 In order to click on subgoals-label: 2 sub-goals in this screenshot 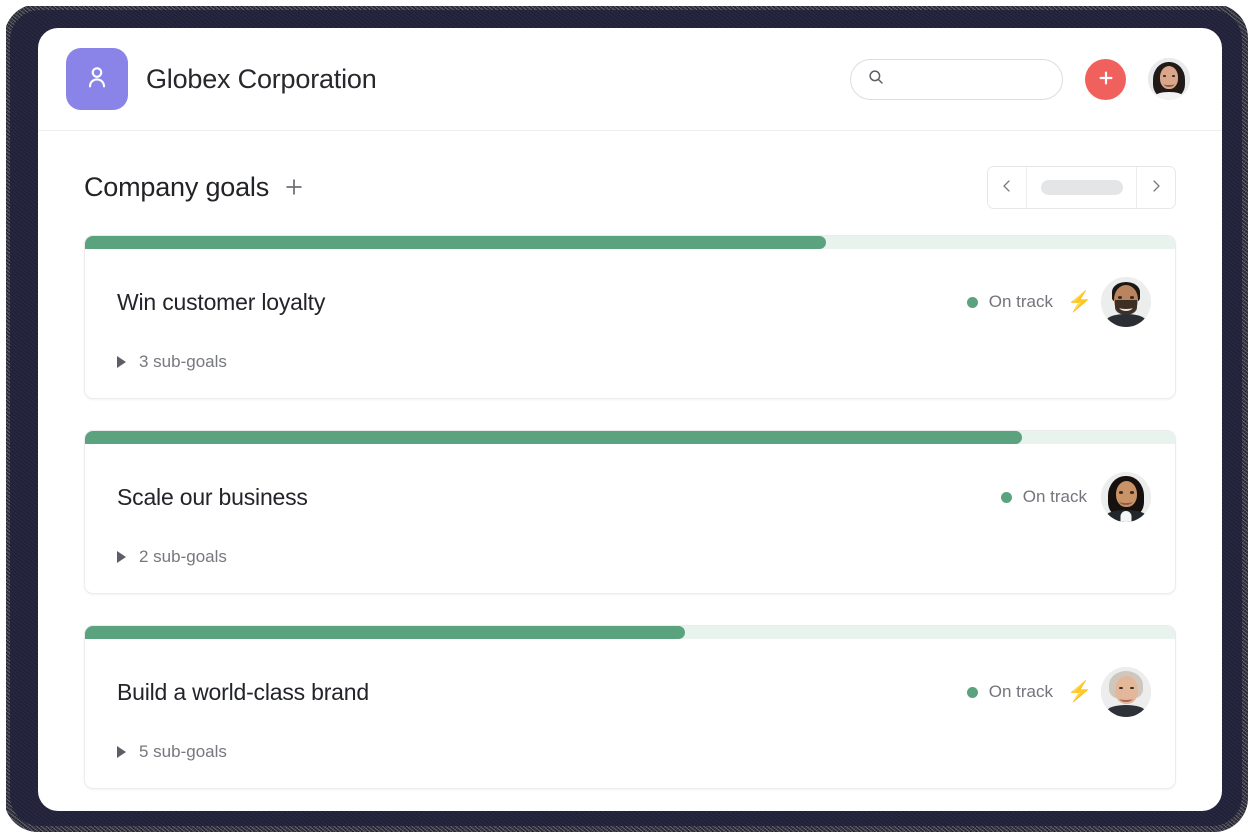, I will do `click(183, 556)`.